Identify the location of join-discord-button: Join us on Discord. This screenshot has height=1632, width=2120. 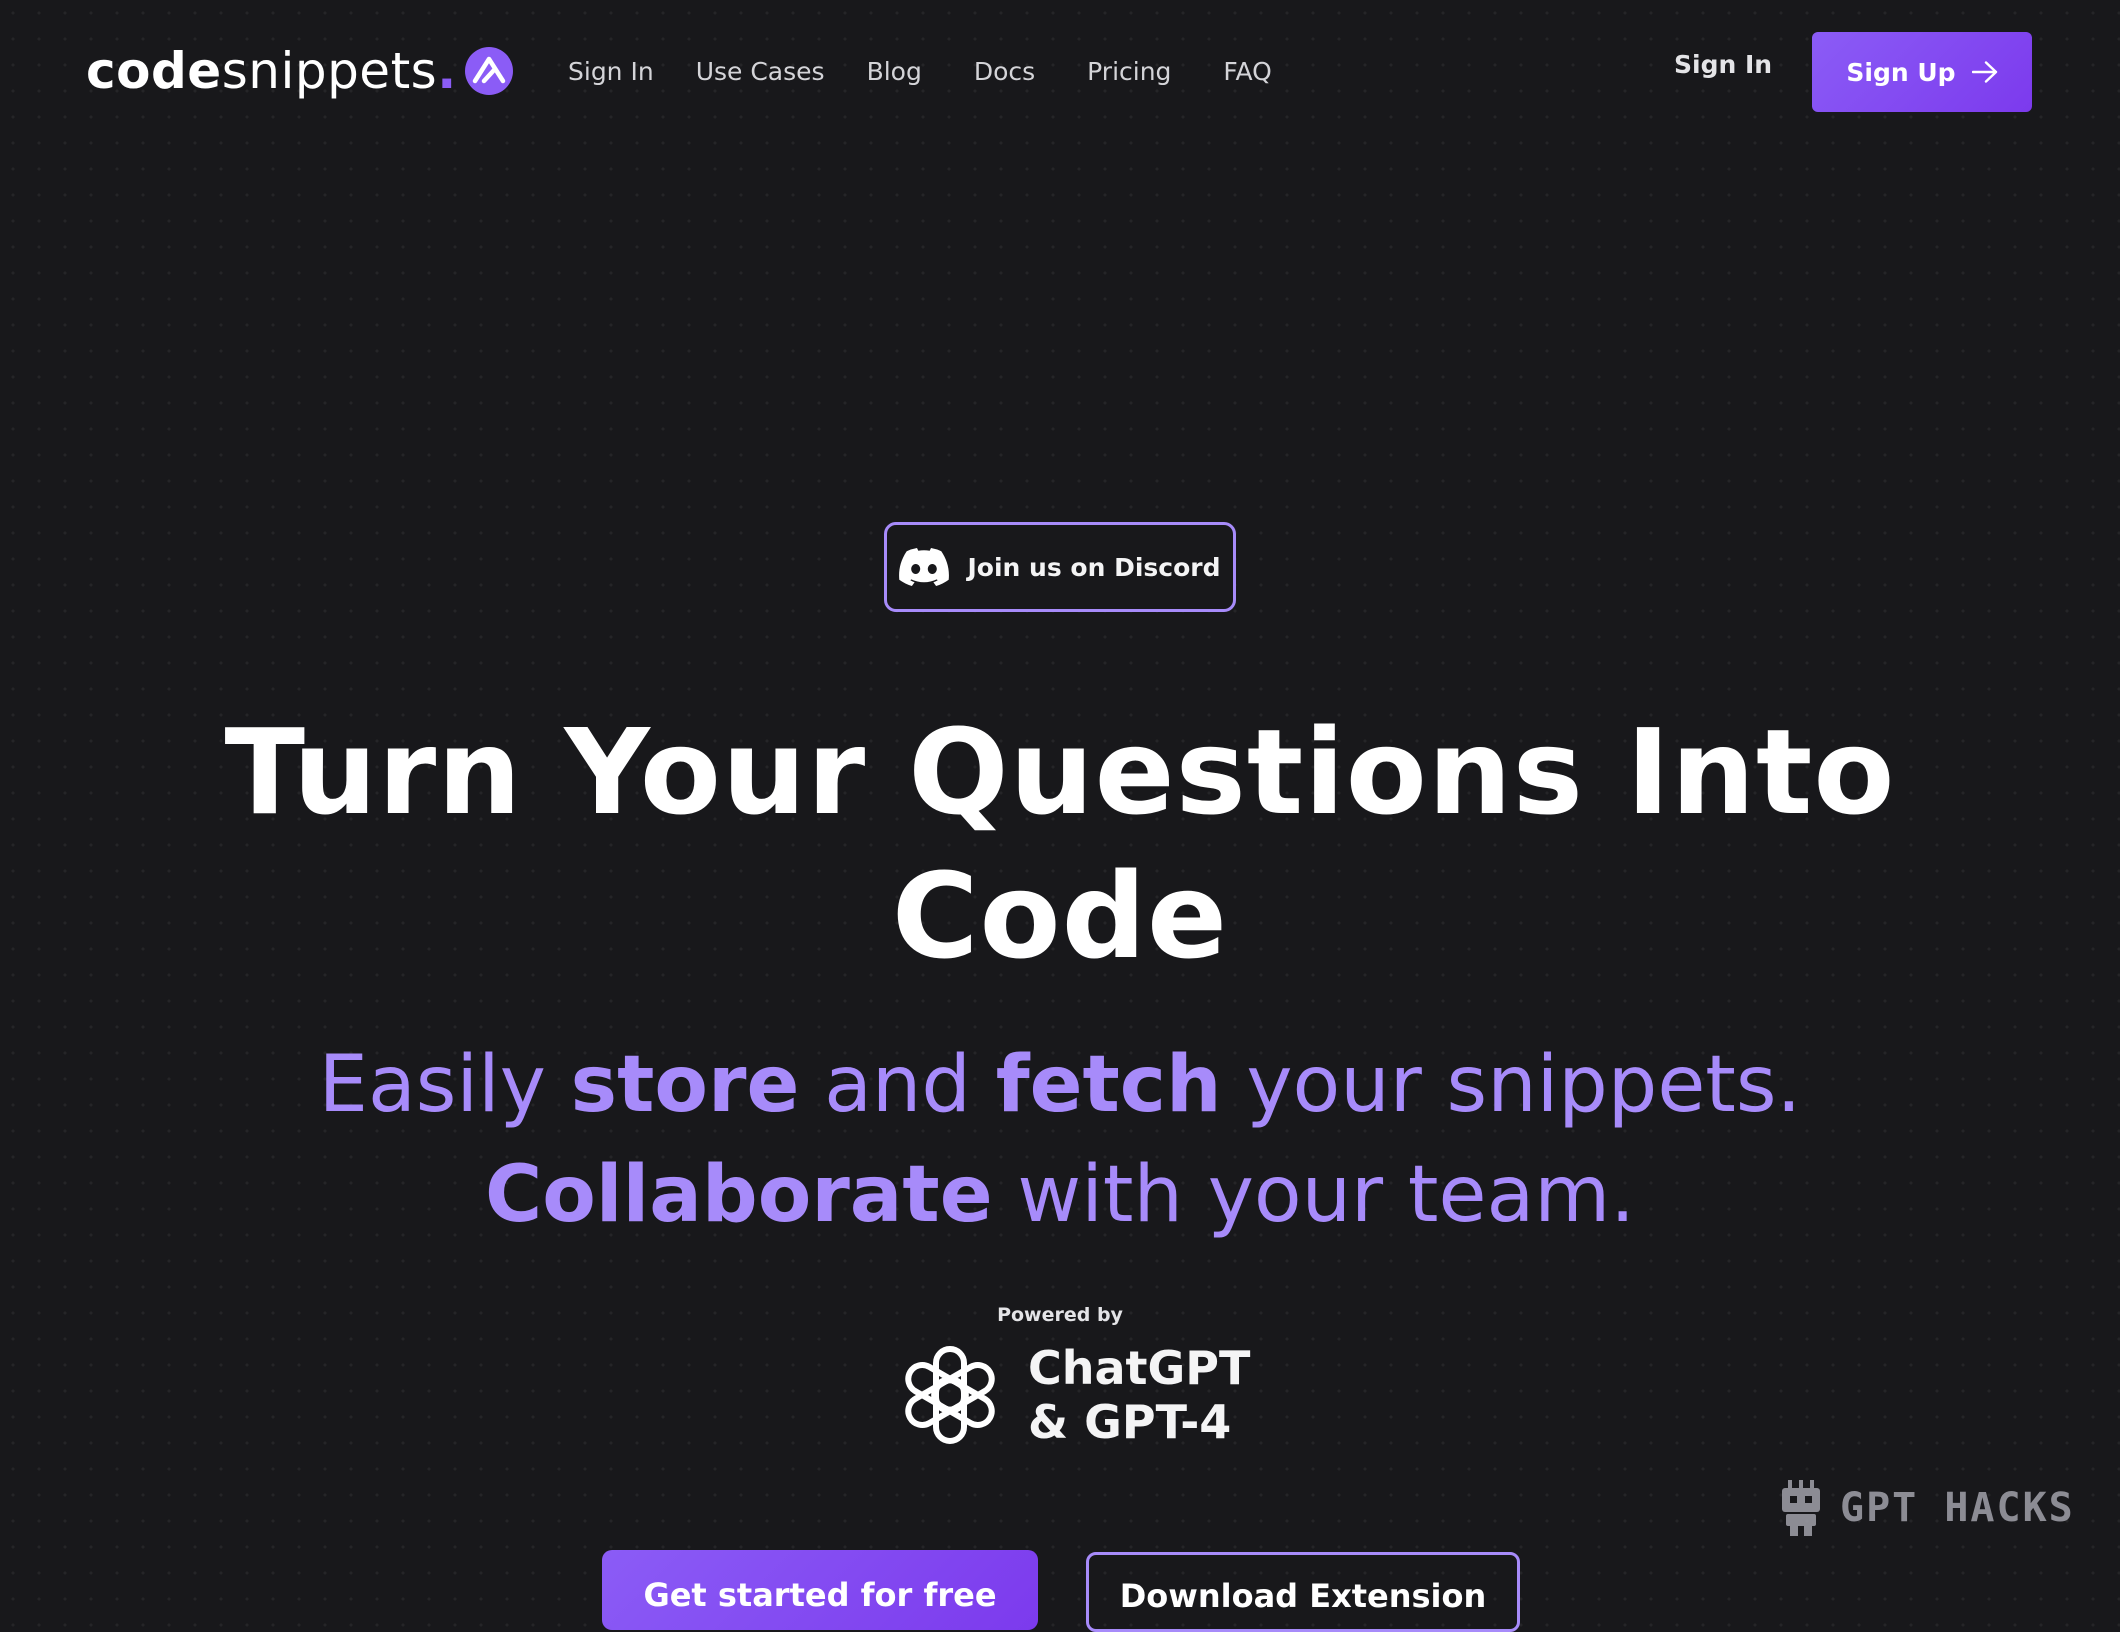
(1060, 567).